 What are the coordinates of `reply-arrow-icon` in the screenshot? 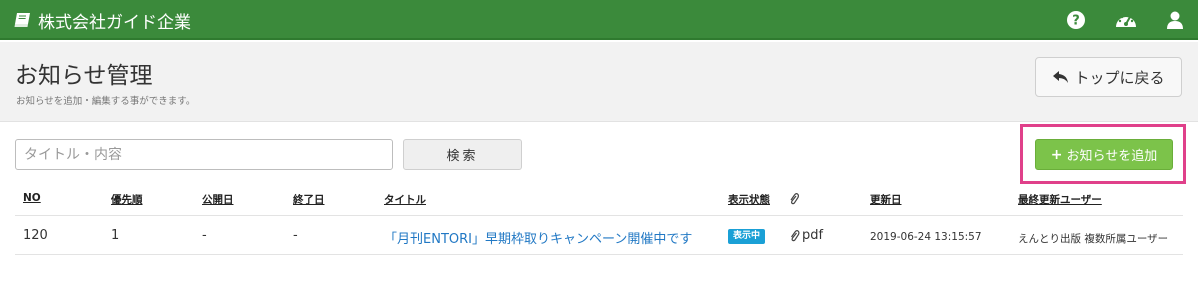 It's located at (1061, 77).